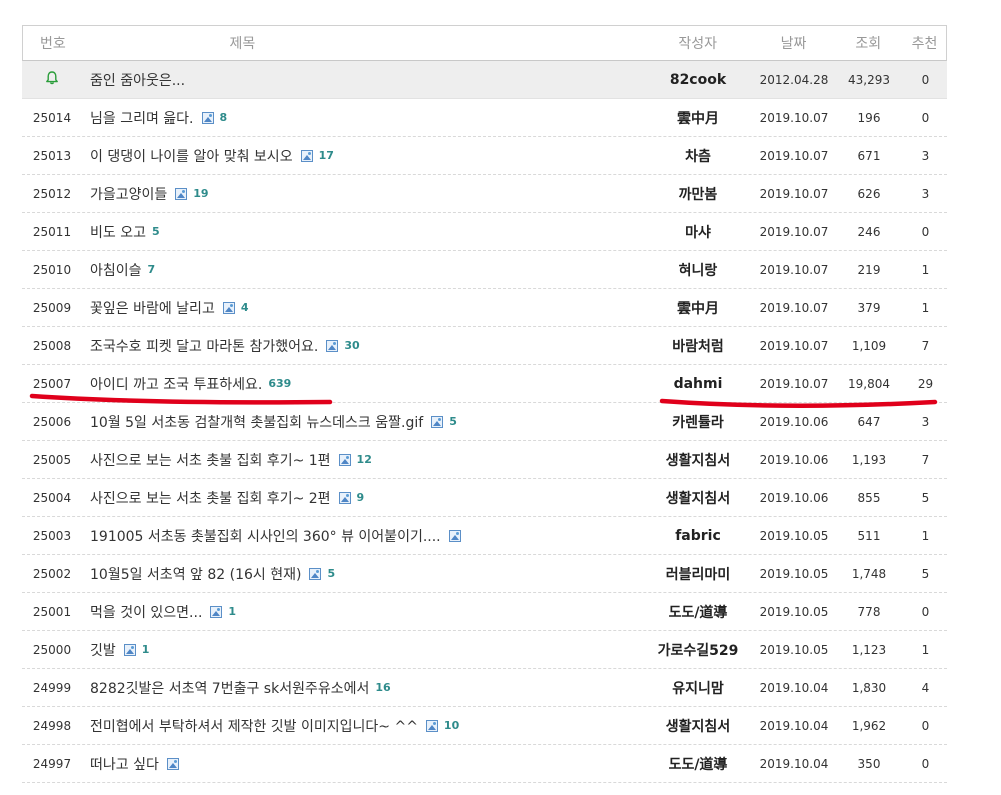 This screenshot has width=1001, height=795. What do you see at coordinates (52, 193) in the screenshot?
I see `post-number: 25012` at bounding box center [52, 193].